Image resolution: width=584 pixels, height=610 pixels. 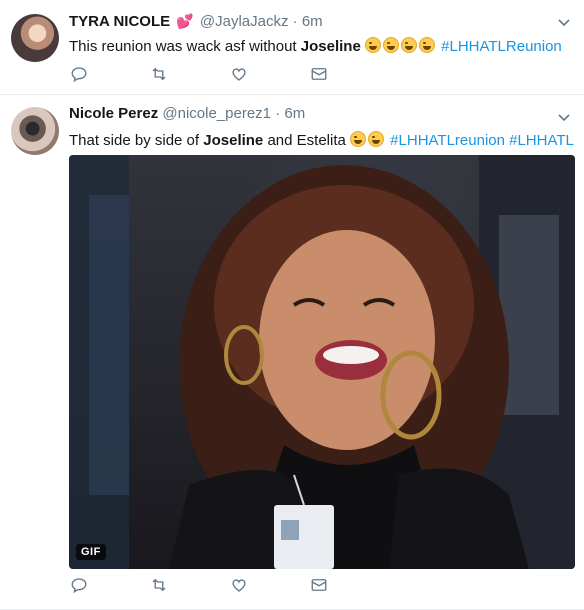 What do you see at coordinates (136, 140) in the screenshot?
I see `tweet-text-part: That side by side of` at bounding box center [136, 140].